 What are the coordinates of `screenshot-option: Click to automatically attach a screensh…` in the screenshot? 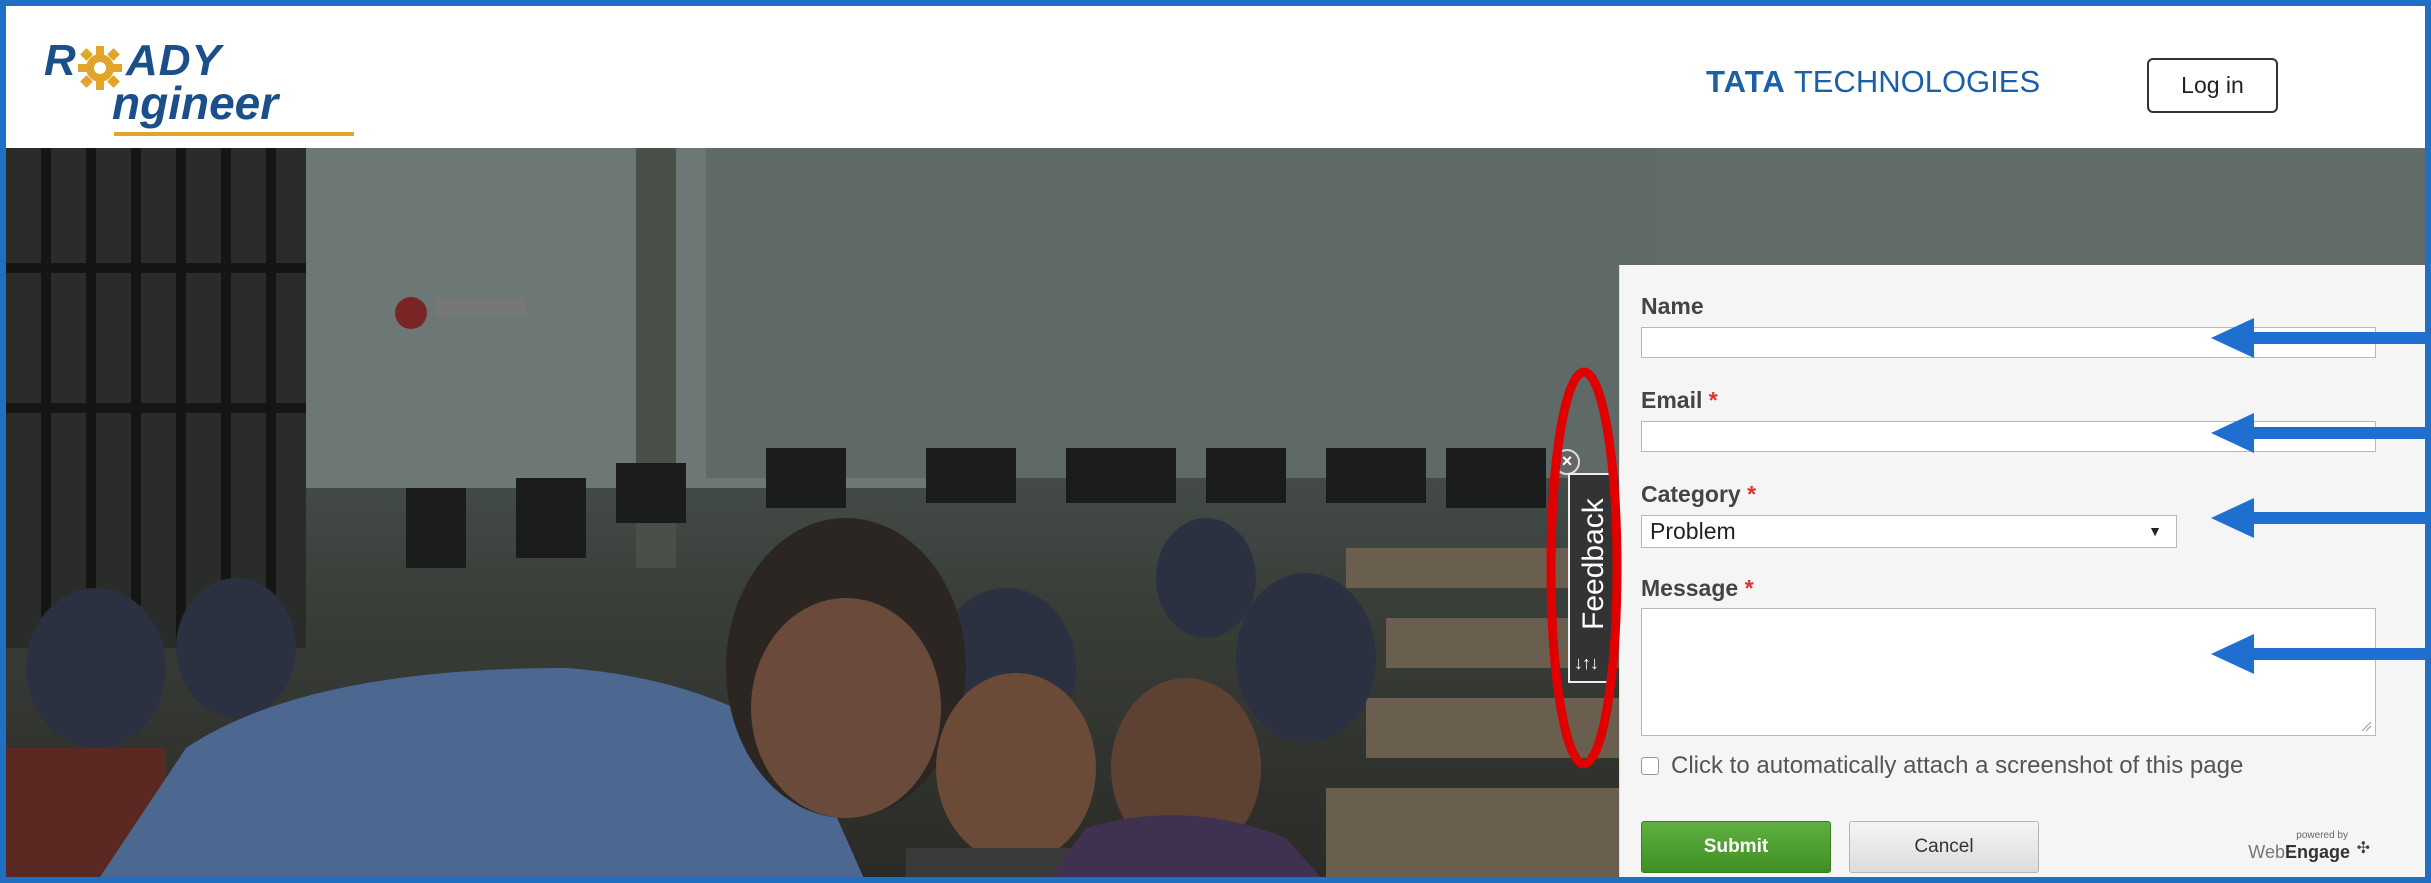 It's located at (1942, 766).